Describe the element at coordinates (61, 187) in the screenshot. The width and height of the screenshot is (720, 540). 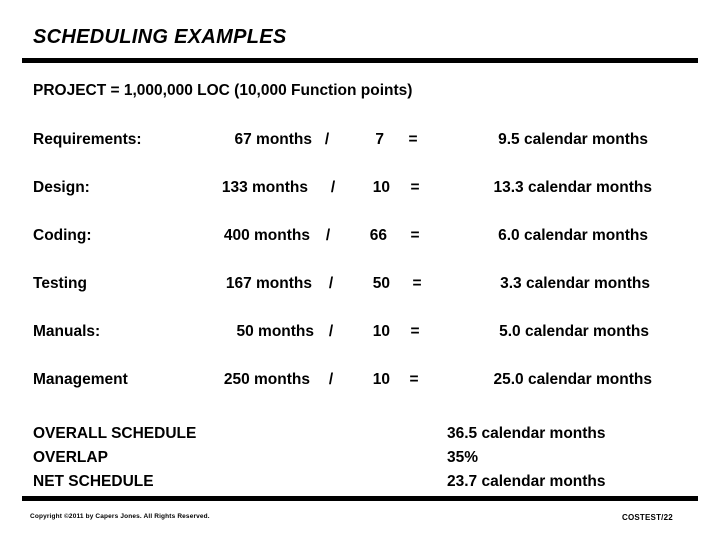
I see `row-label: Design:` at that location.